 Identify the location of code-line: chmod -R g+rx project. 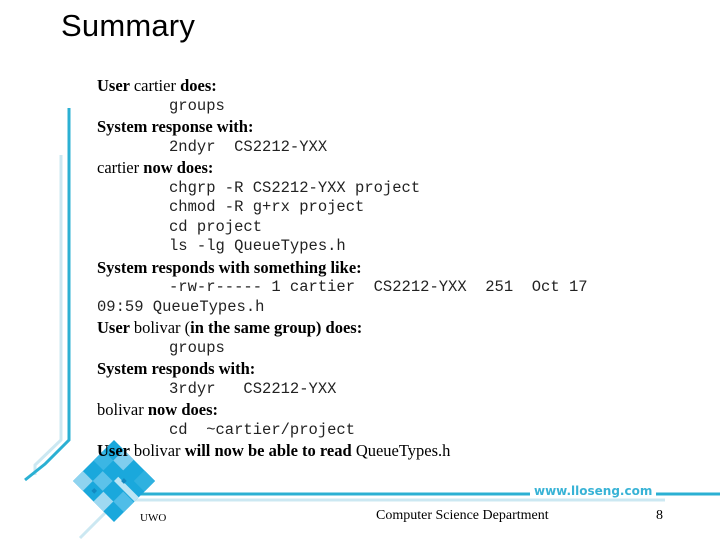
(267, 207).